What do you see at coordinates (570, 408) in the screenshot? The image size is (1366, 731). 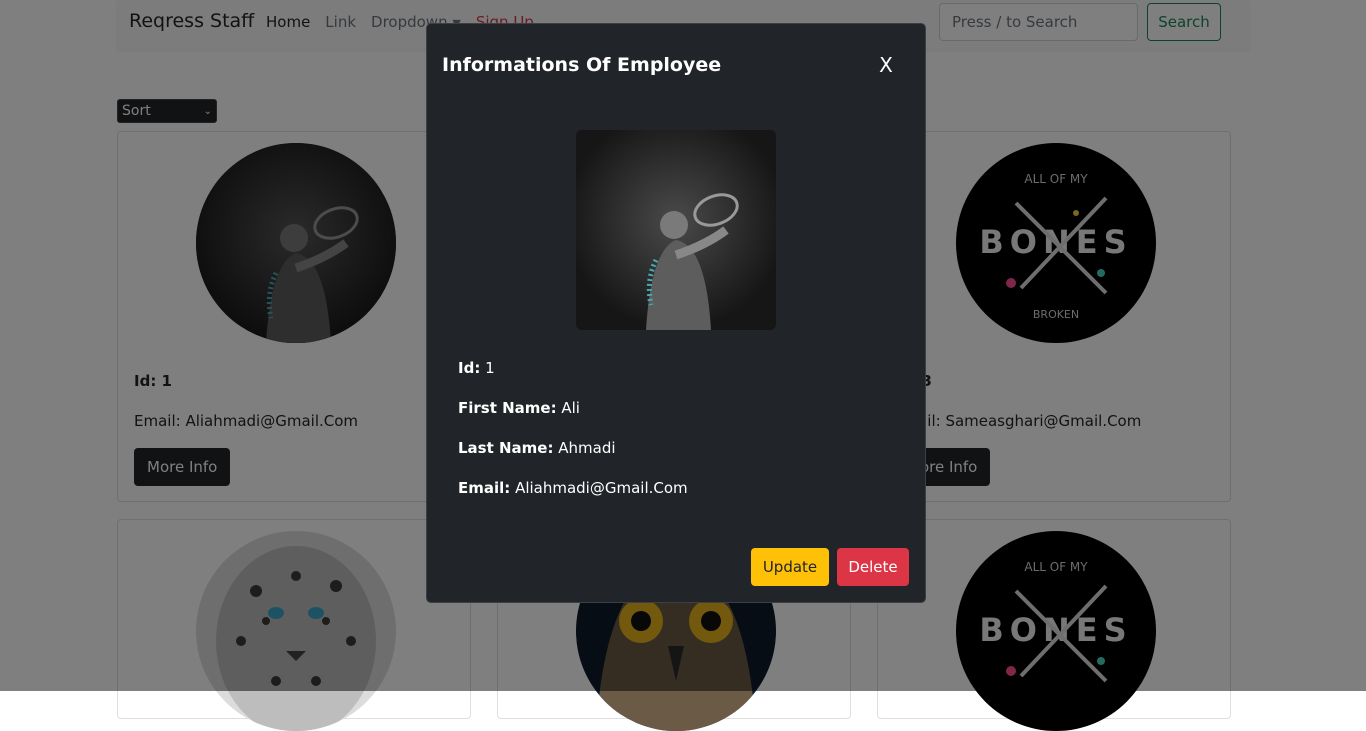 I see `info-first-name-value: Ali` at bounding box center [570, 408].